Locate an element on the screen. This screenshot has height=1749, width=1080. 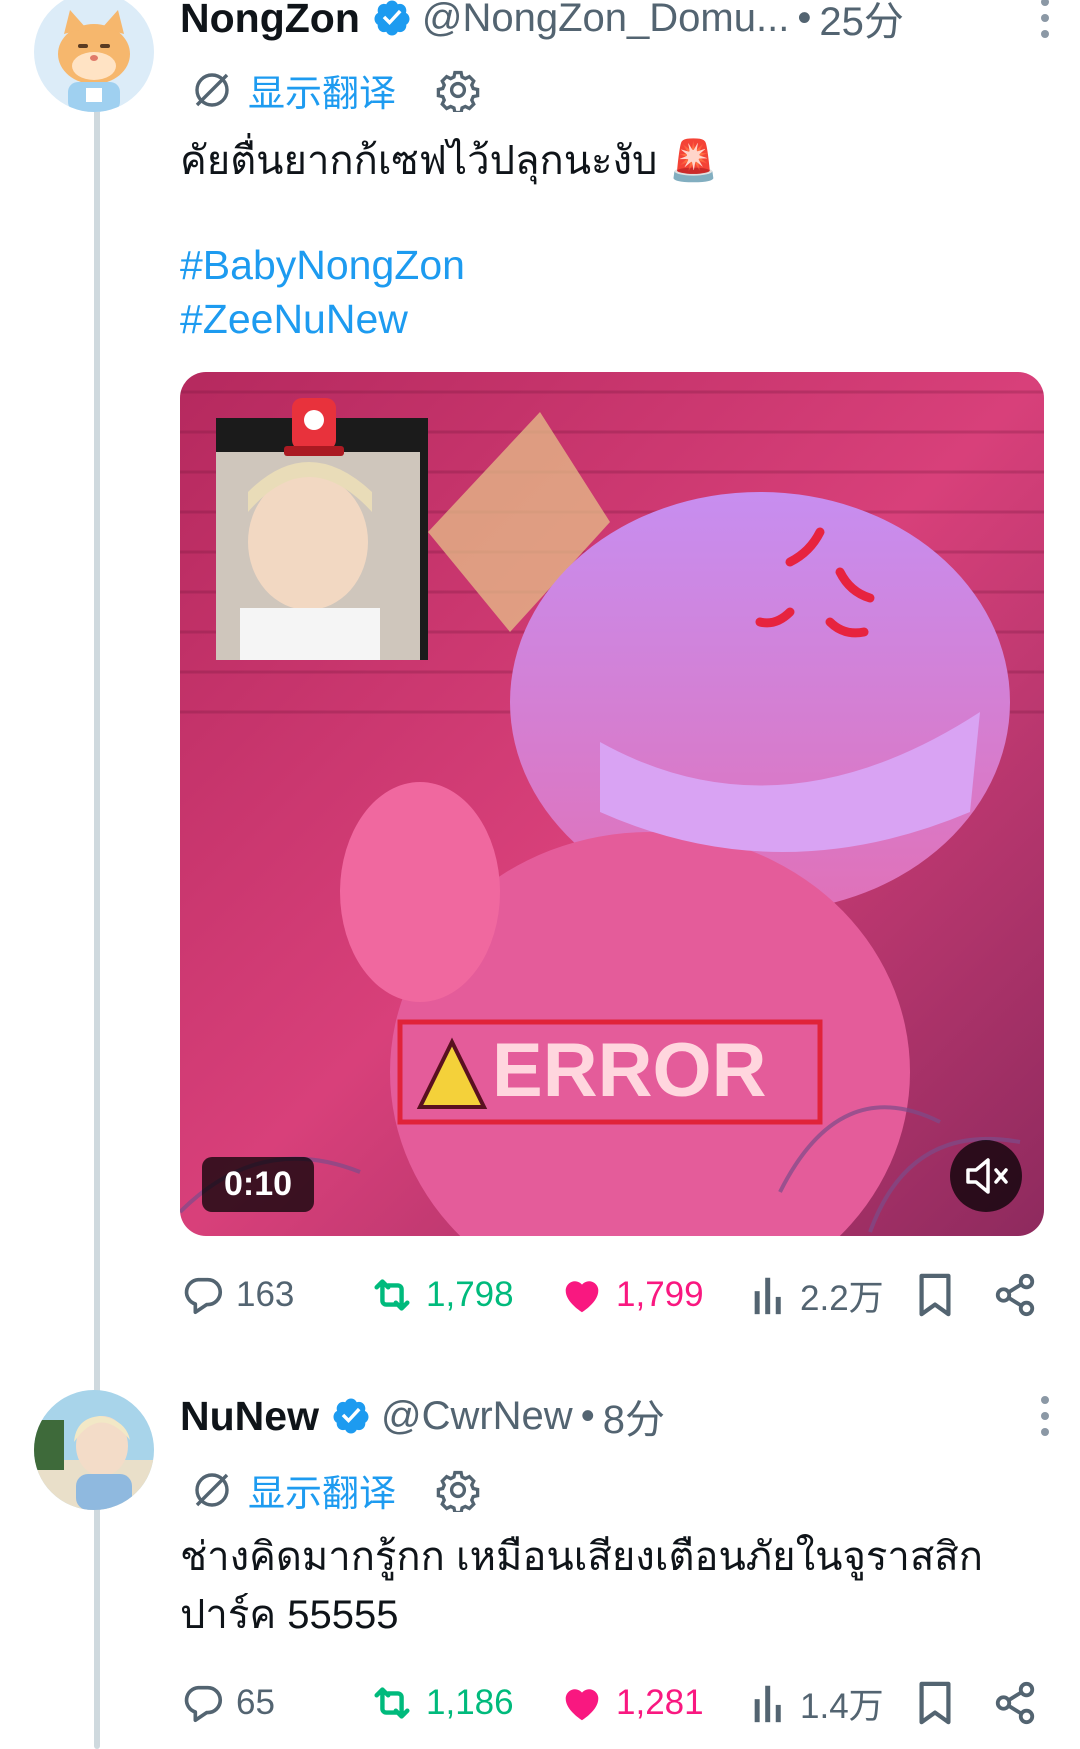
reply-button: 163 is located at coordinates (237, 1295).